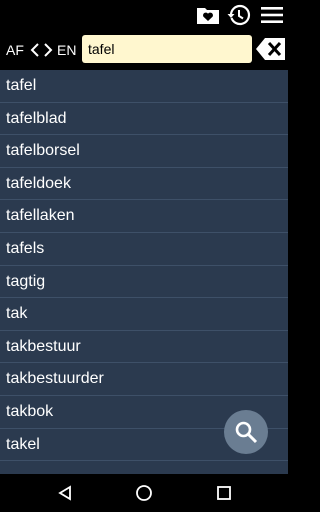  Describe the element at coordinates (15, 50) in the screenshot. I see `source-language-label: AF` at that location.